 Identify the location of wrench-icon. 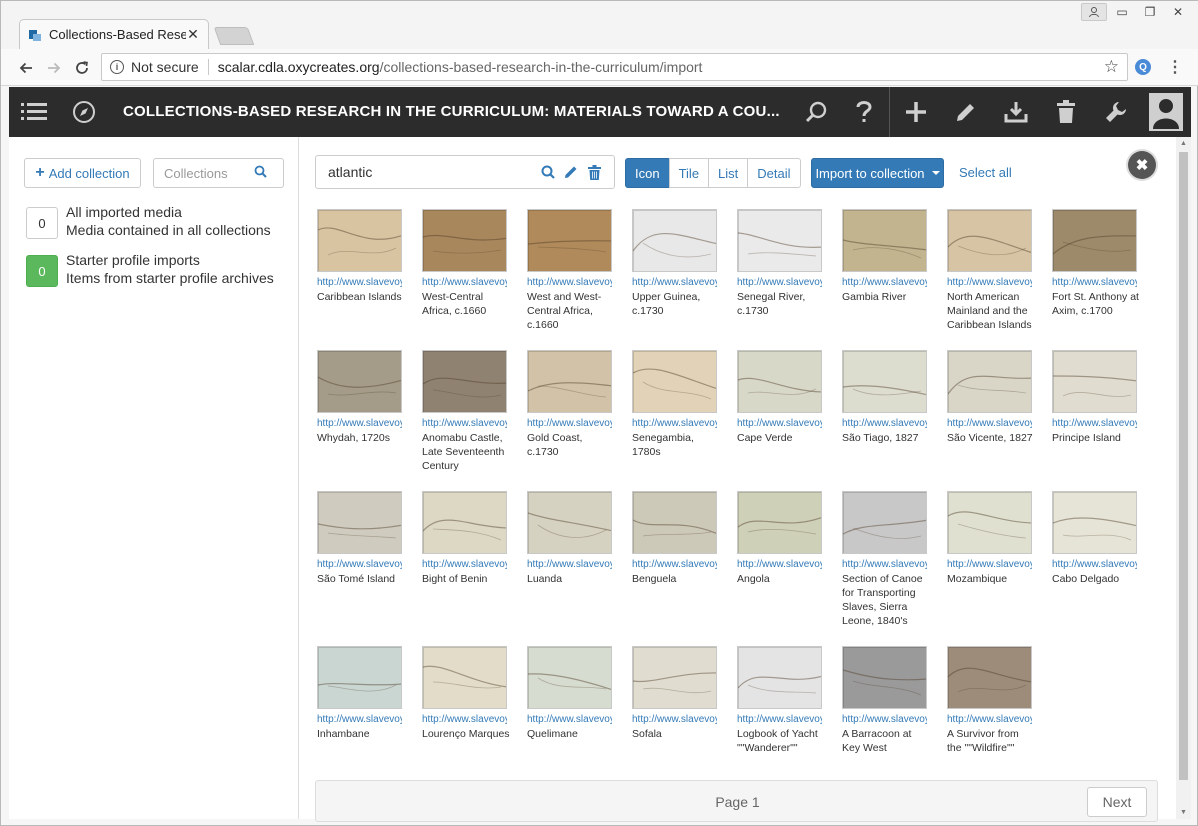
(1116, 112).